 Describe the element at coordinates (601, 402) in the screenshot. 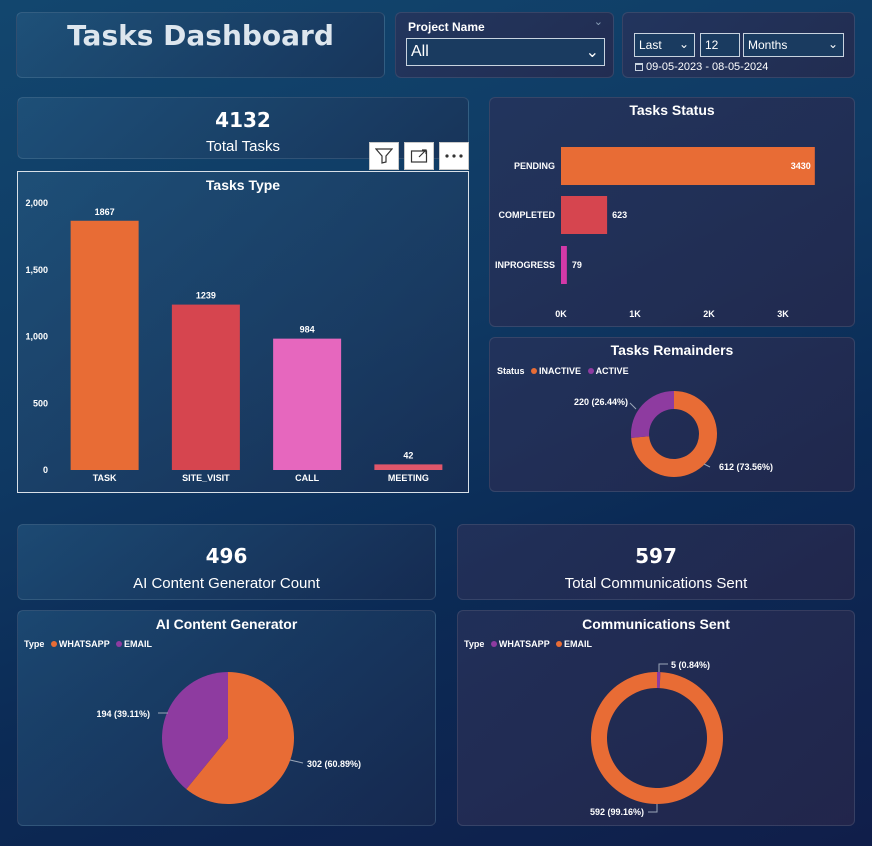

I see `data-label: 220 (26.44%)` at that location.